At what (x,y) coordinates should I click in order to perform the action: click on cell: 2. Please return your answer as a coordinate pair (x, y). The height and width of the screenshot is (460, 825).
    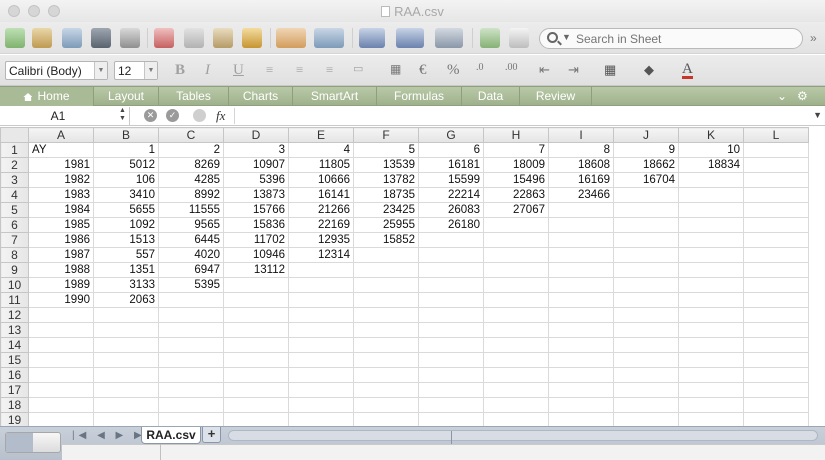
    Looking at the image, I should click on (191, 150).